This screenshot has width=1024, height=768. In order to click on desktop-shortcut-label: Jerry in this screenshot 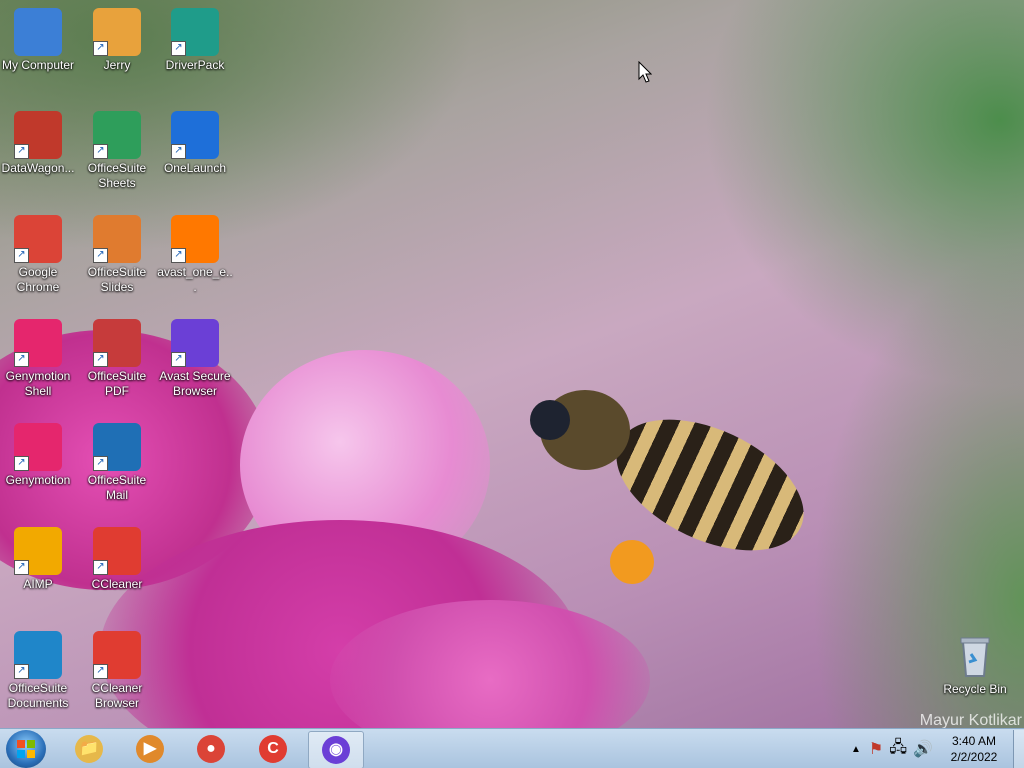, I will do `click(117, 65)`.